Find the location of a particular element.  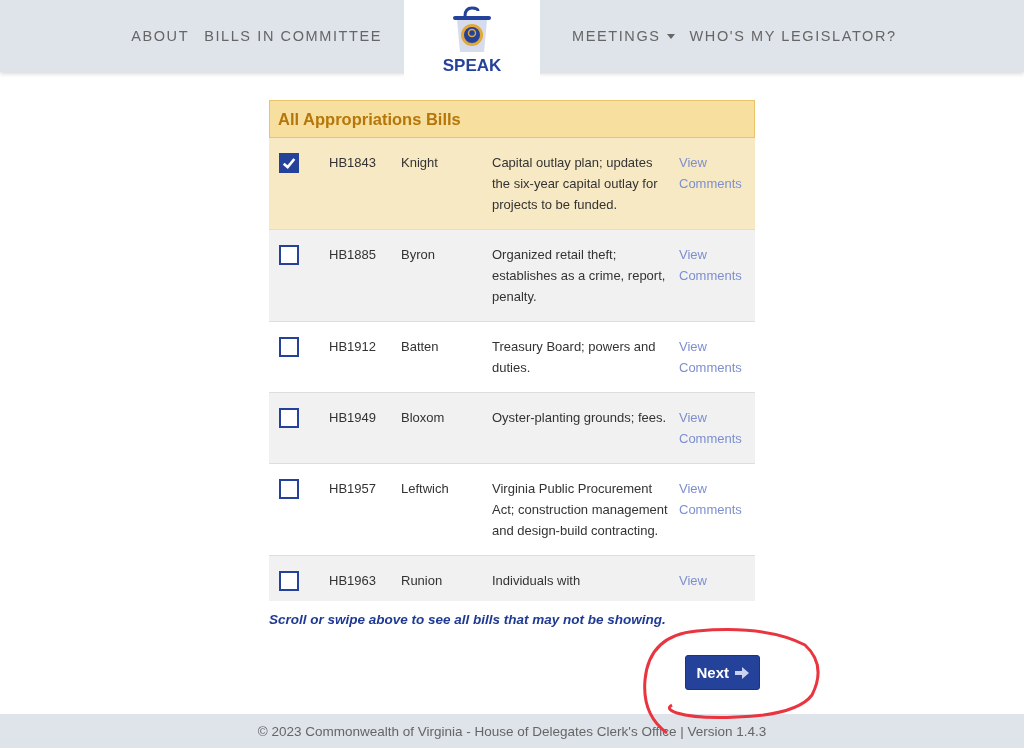

view-comments-link: View is located at coordinates (693, 580).